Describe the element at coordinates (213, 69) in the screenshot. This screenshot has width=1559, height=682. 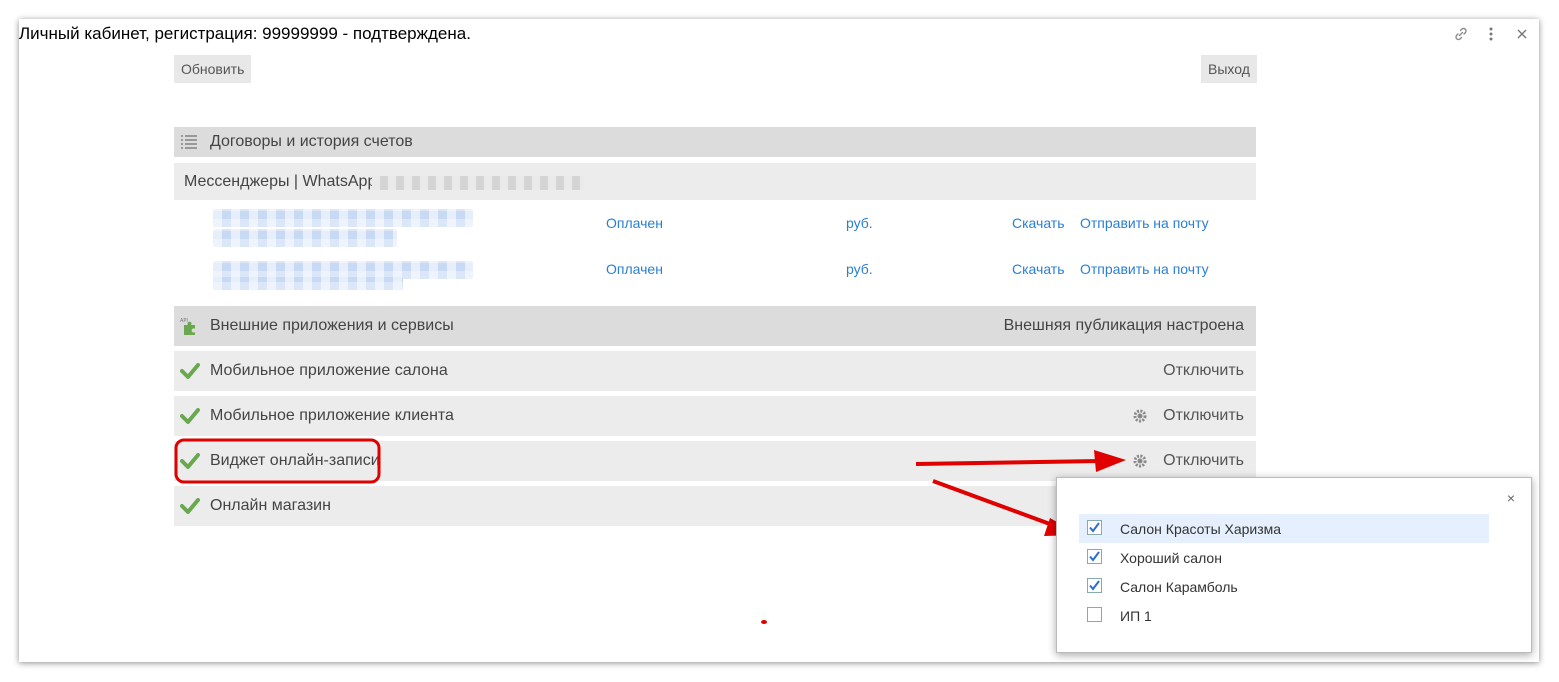
I see `refresh-button: Обновить` at that location.